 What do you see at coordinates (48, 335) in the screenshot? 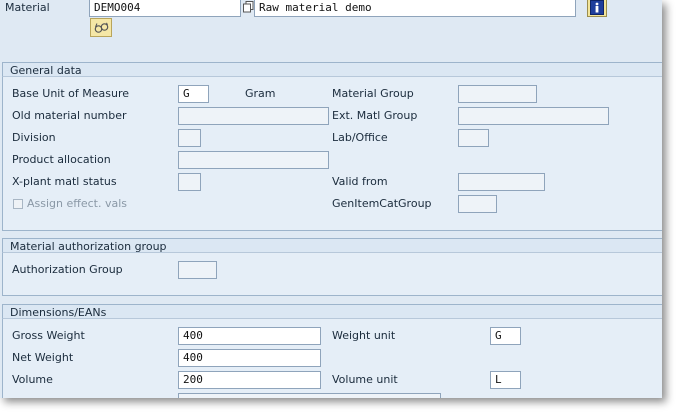
I see `gross-weight-label: Gross Weight` at bounding box center [48, 335].